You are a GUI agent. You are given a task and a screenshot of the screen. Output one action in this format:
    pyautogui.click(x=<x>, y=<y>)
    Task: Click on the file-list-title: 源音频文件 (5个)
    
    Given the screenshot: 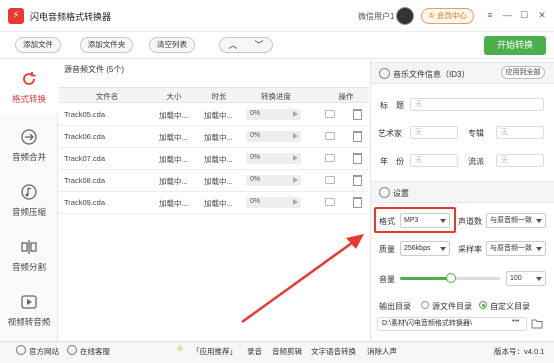 What is the action you would take?
    pyautogui.click(x=94, y=69)
    